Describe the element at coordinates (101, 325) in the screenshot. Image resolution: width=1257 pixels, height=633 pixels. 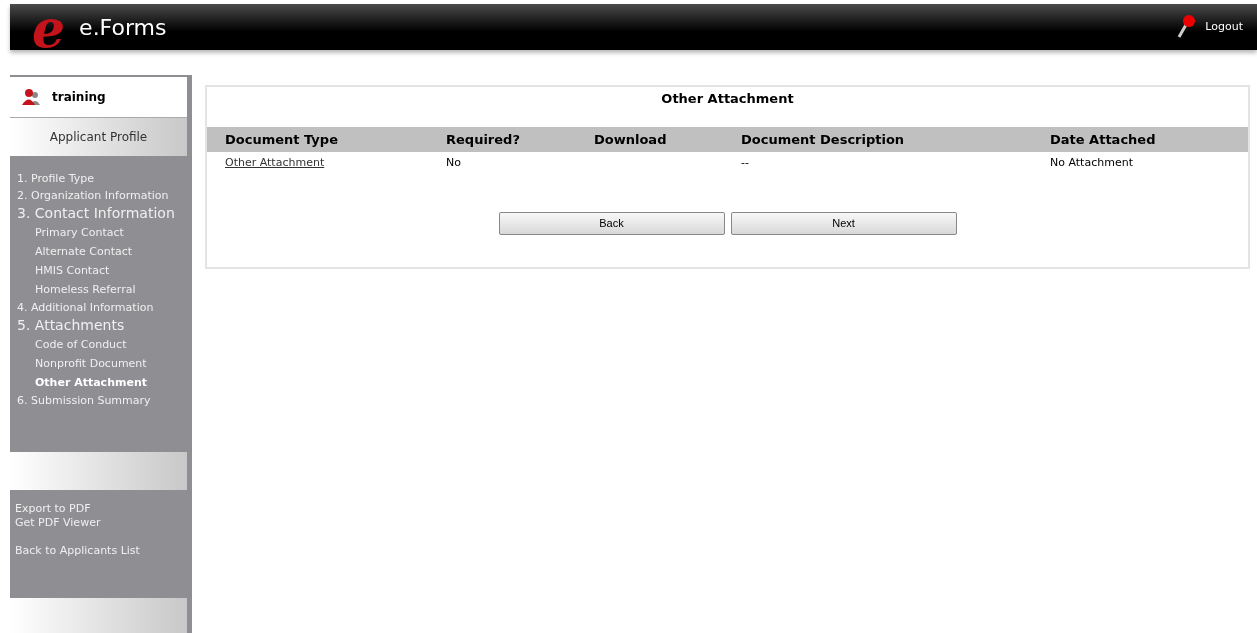
I see `nav-item: 5. Attachments` at that location.